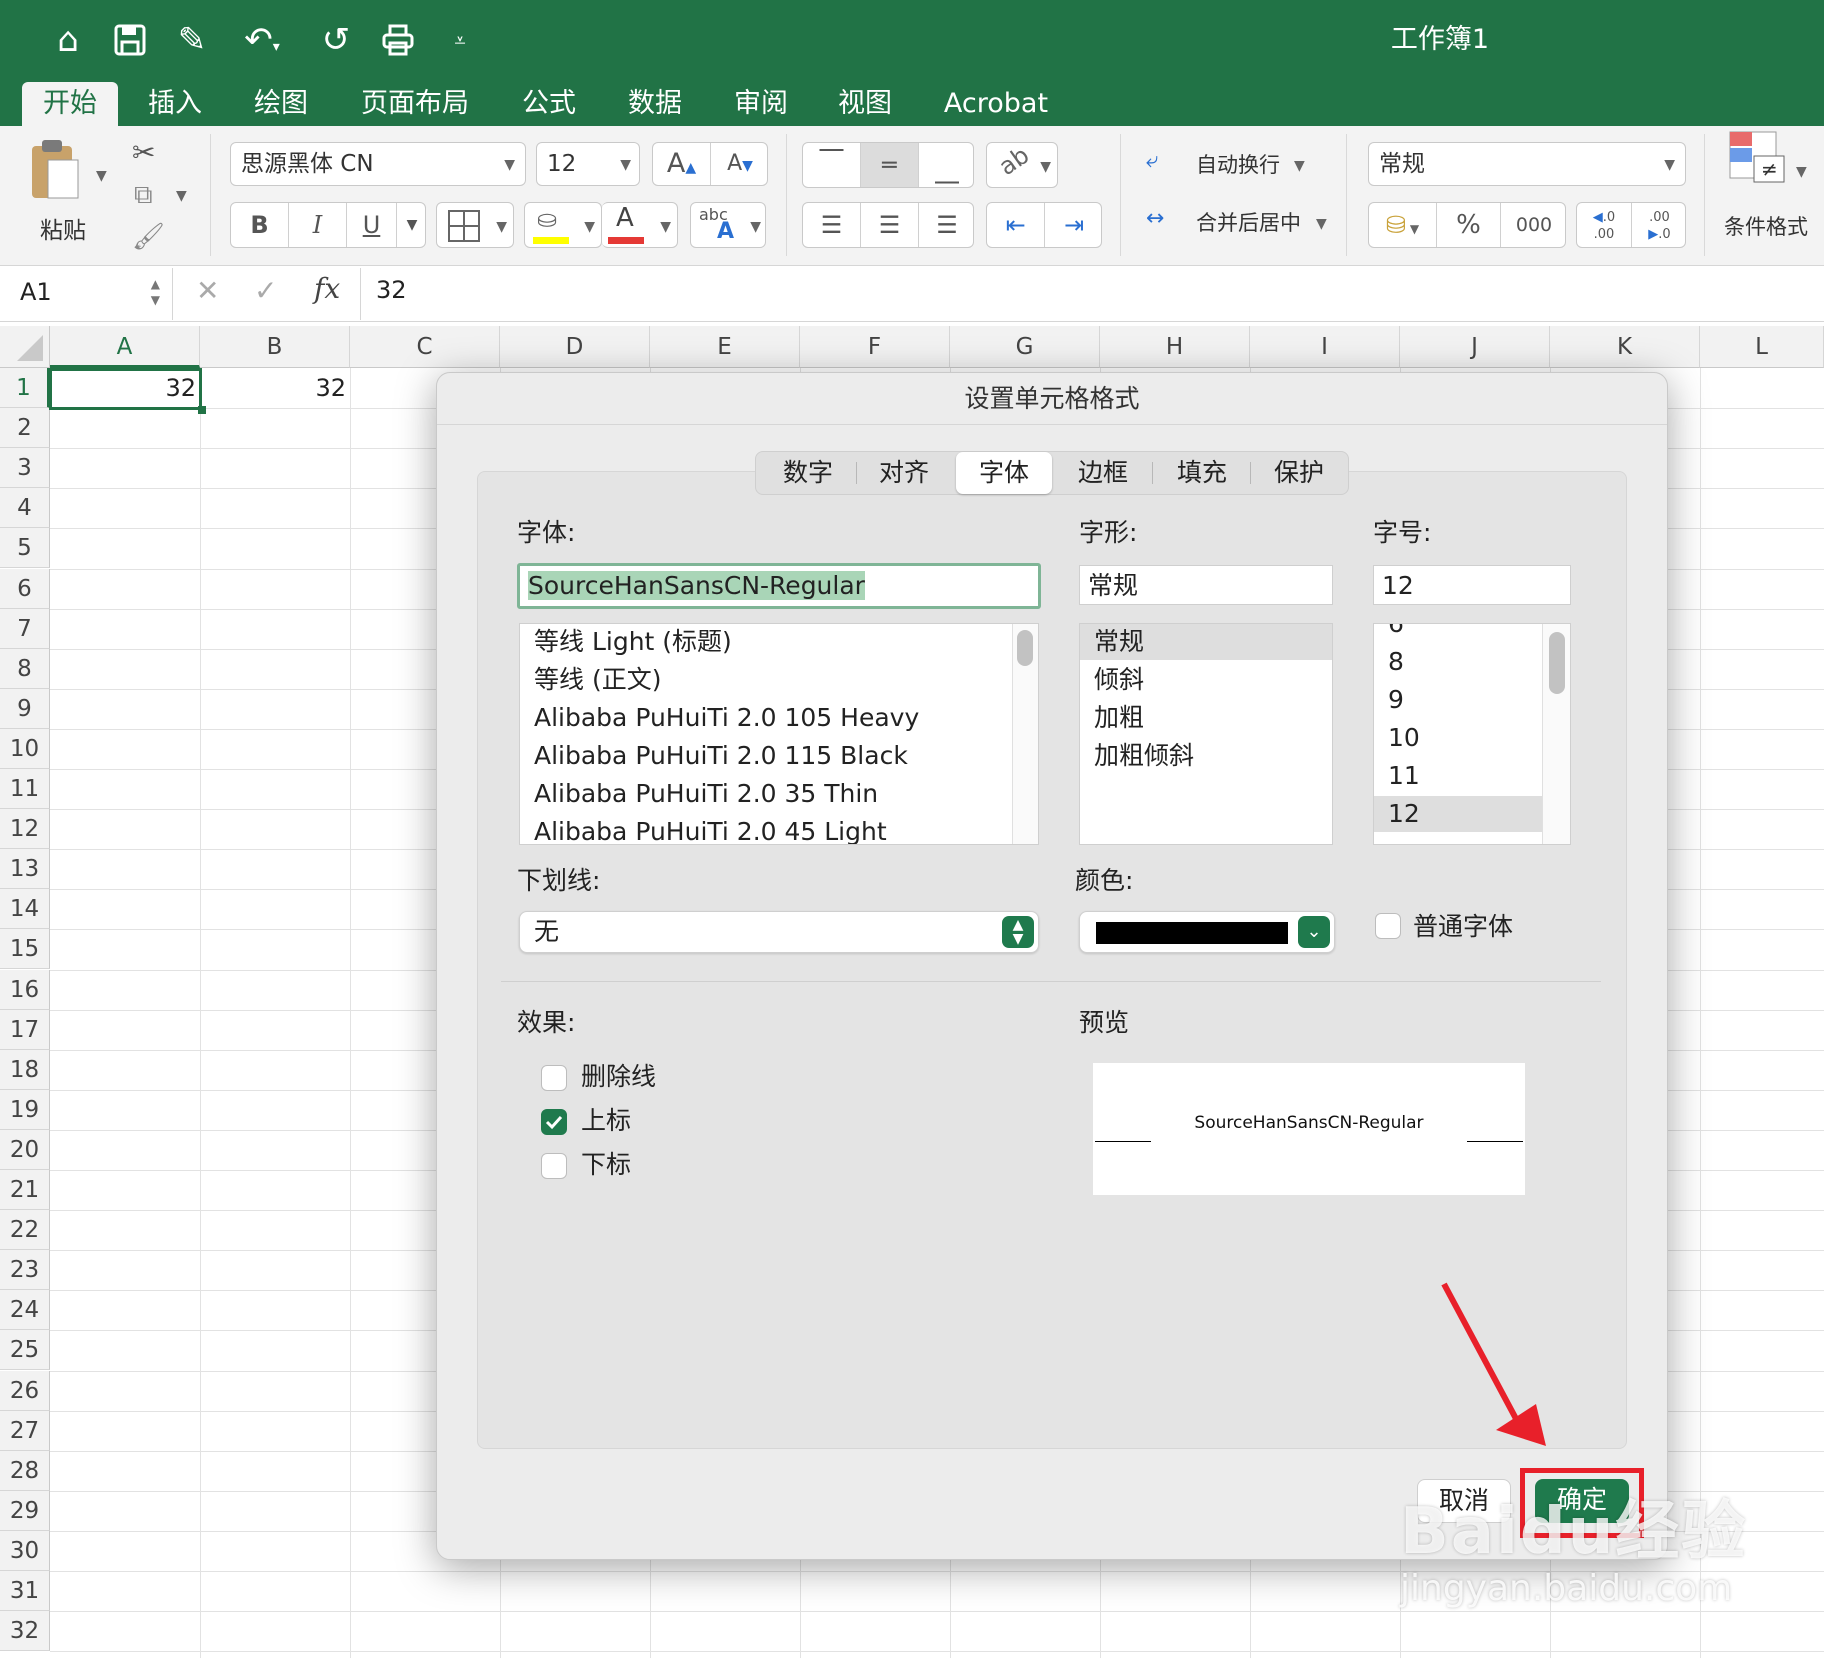 This screenshot has width=1824, height=1658. What do you see at coordinates (25, 1029) in the screenshot?
I see `row-header: 17` at bounding box center [25, 1029].